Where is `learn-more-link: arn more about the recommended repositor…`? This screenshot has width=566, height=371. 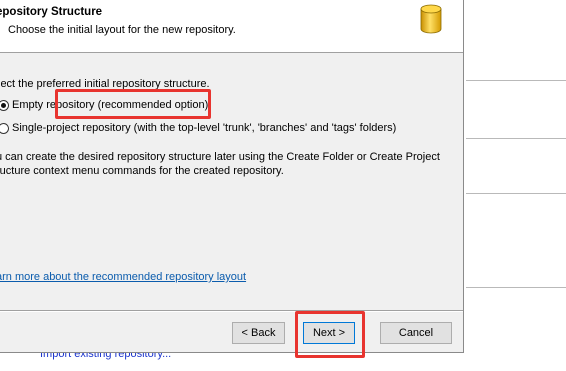 learn-more-link: arn more about the recommended repositor… is located at coordinates (123, 277).